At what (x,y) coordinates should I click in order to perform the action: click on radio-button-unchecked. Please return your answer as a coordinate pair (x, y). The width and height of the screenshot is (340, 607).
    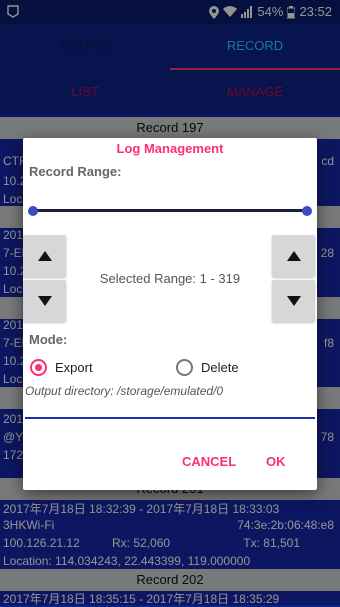
    Looking at the image, I should click on (184, 367).